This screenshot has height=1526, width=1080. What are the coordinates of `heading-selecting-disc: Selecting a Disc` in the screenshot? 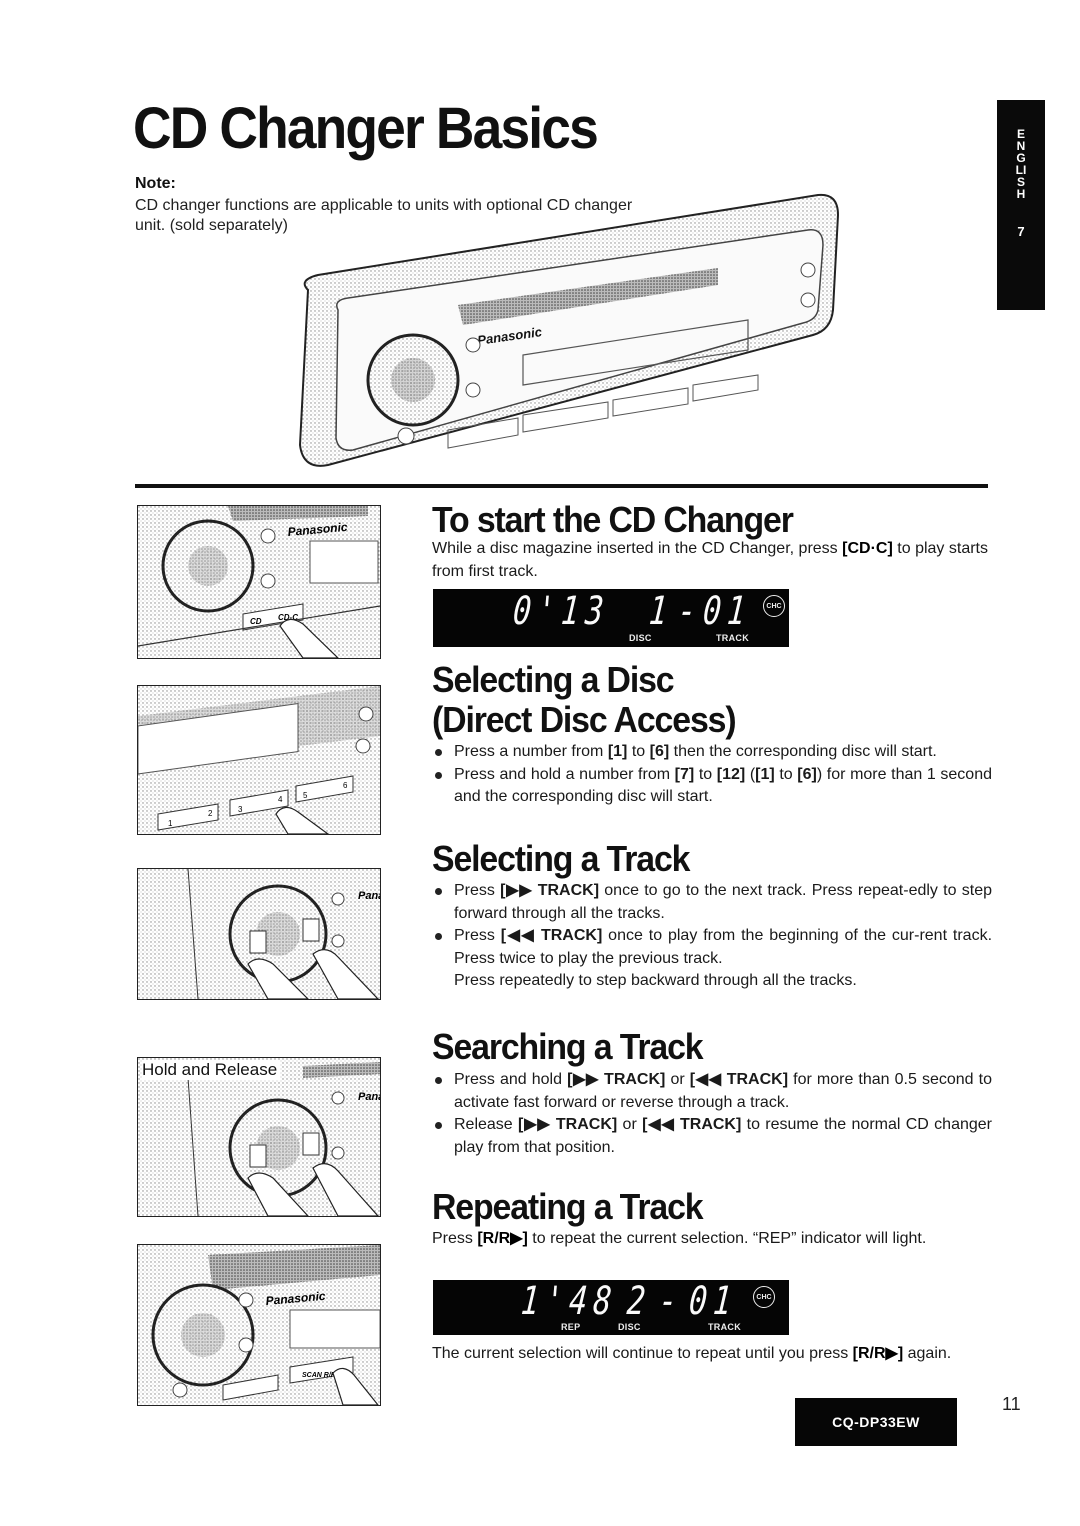 It's located at (553, 679).